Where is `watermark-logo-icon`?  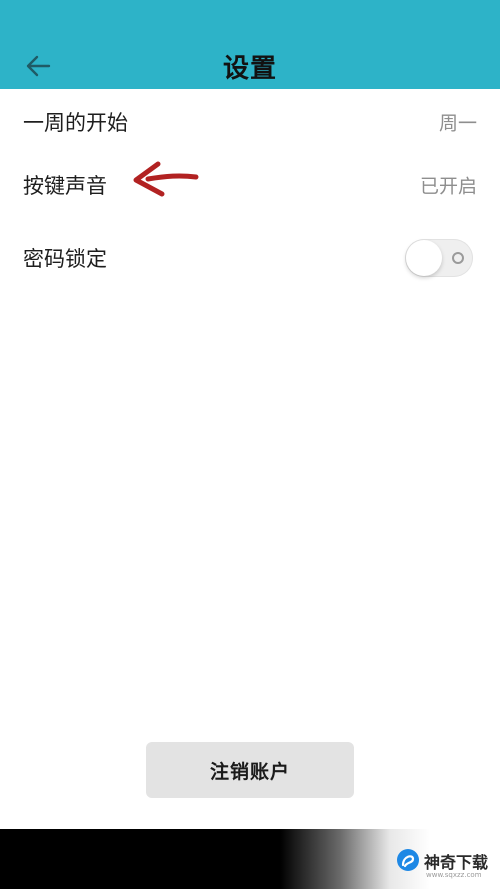
watermark-logo-icon is located at coordinates (408, 860).